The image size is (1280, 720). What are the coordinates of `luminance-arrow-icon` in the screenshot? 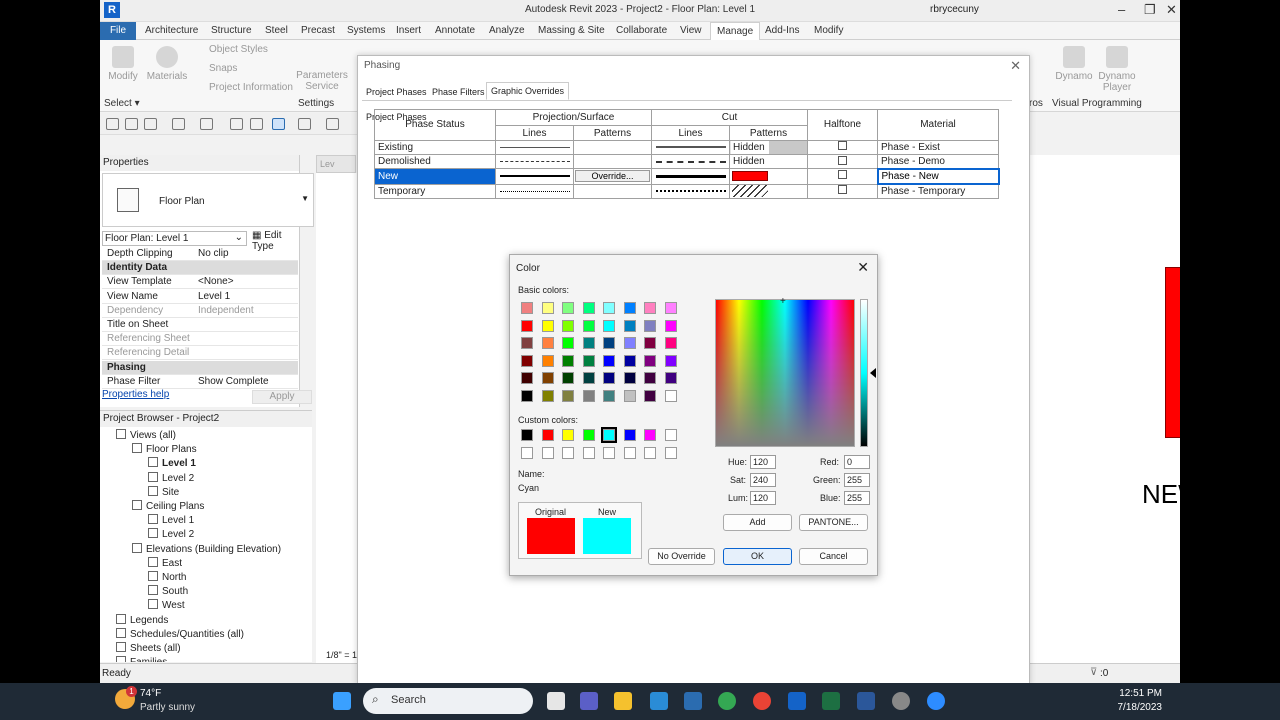 It's located at (873, 373).